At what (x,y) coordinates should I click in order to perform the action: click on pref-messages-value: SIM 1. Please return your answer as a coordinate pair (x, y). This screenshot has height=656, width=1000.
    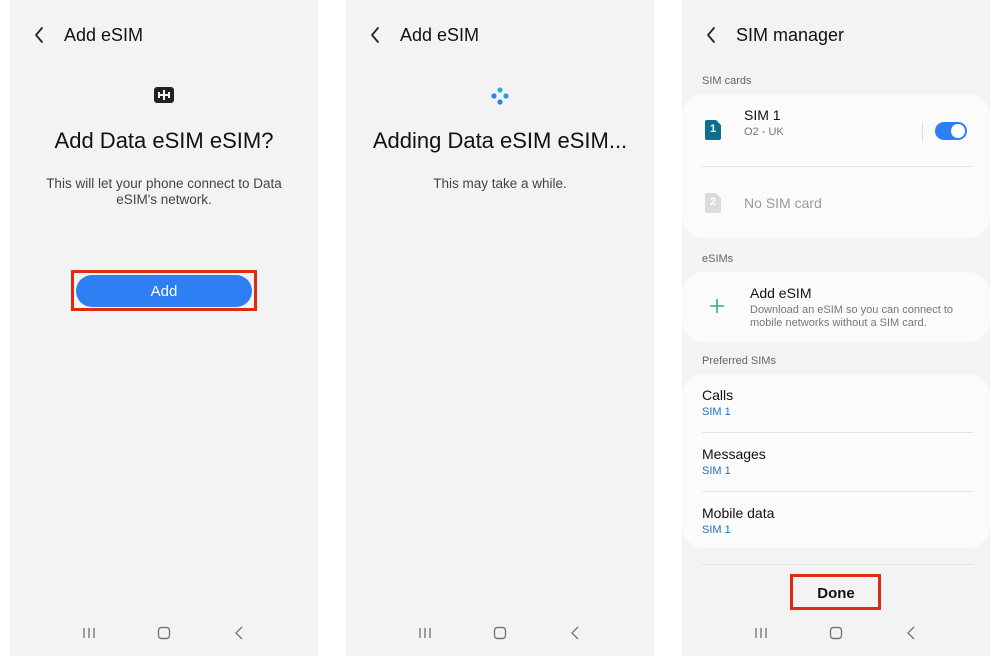
    Looking at the image, I should click on (716, 471).